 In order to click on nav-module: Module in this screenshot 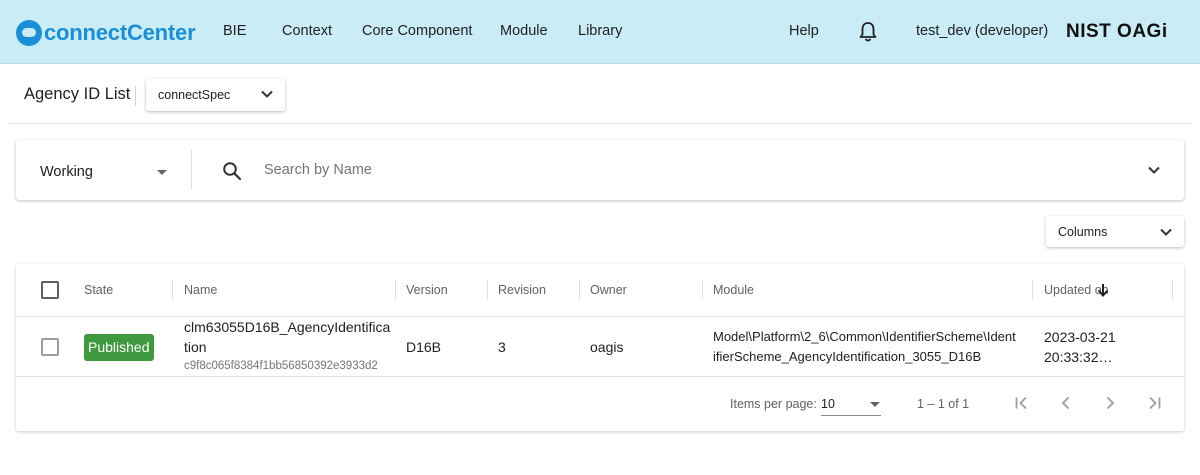, I will do `click(524, 31)`.